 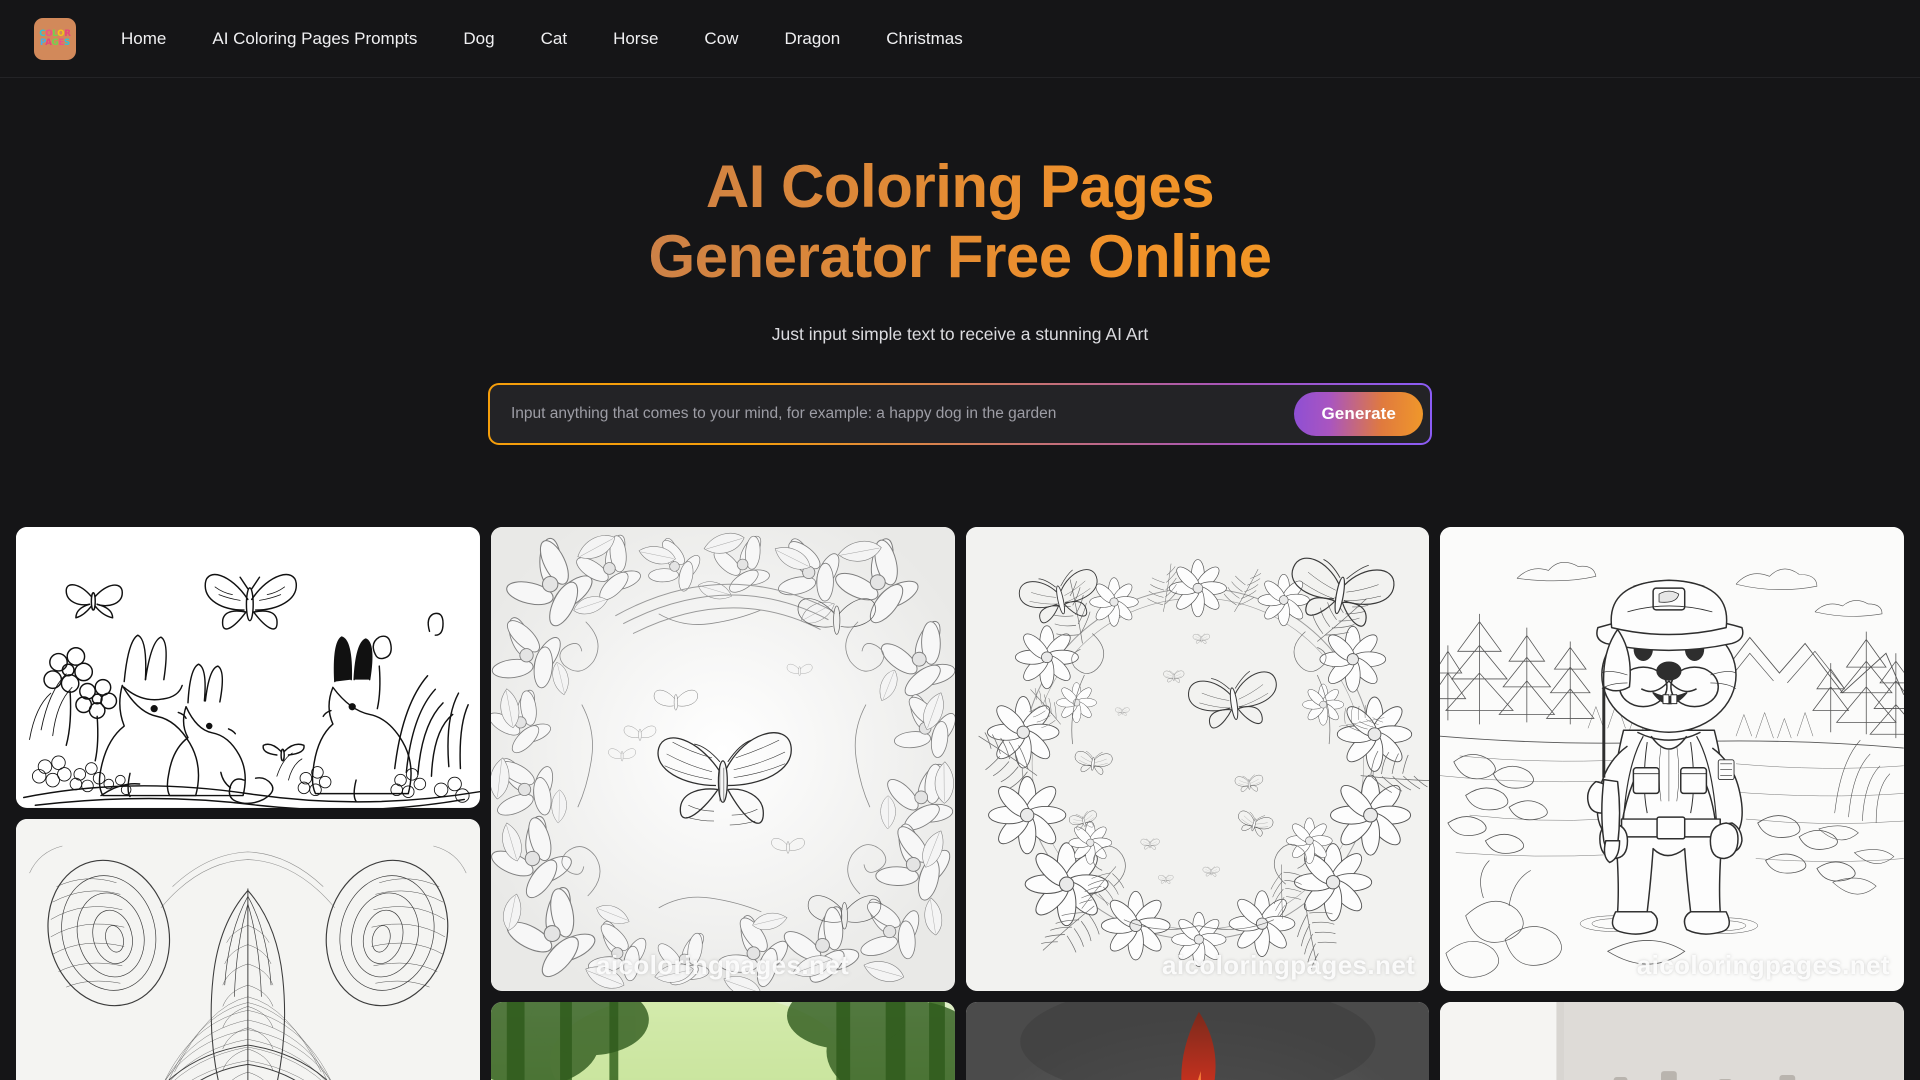 I want to click on nav-link-dog: Dog, so click(x=478, y=39).